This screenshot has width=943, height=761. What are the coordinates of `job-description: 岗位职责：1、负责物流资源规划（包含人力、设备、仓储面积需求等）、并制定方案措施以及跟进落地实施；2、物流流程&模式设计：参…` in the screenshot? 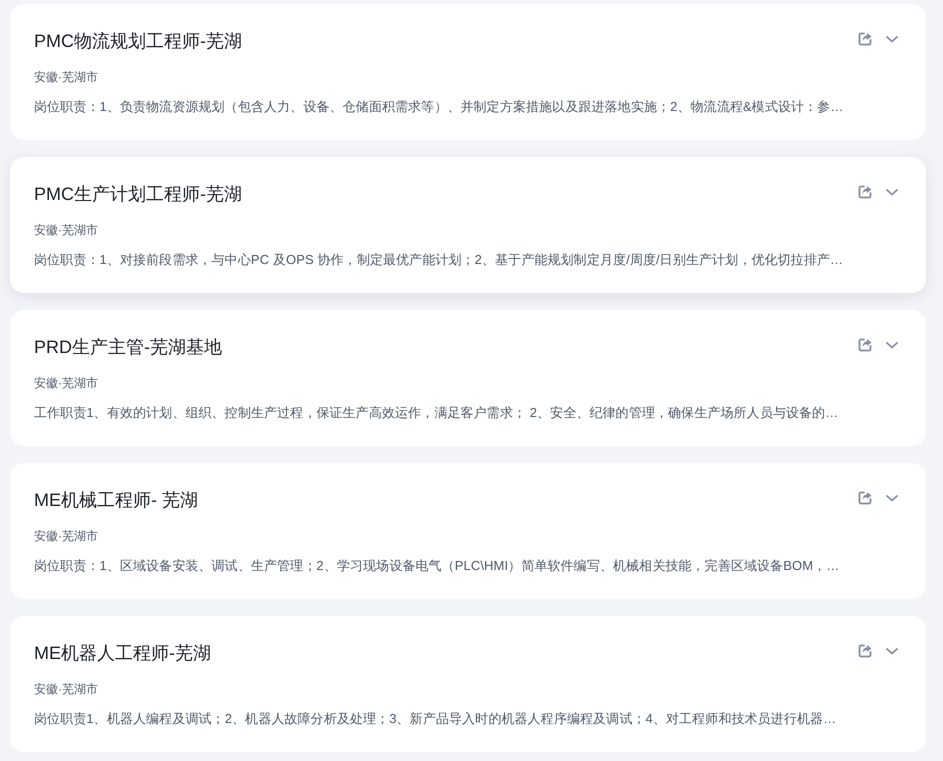 It's located at (439, 107).